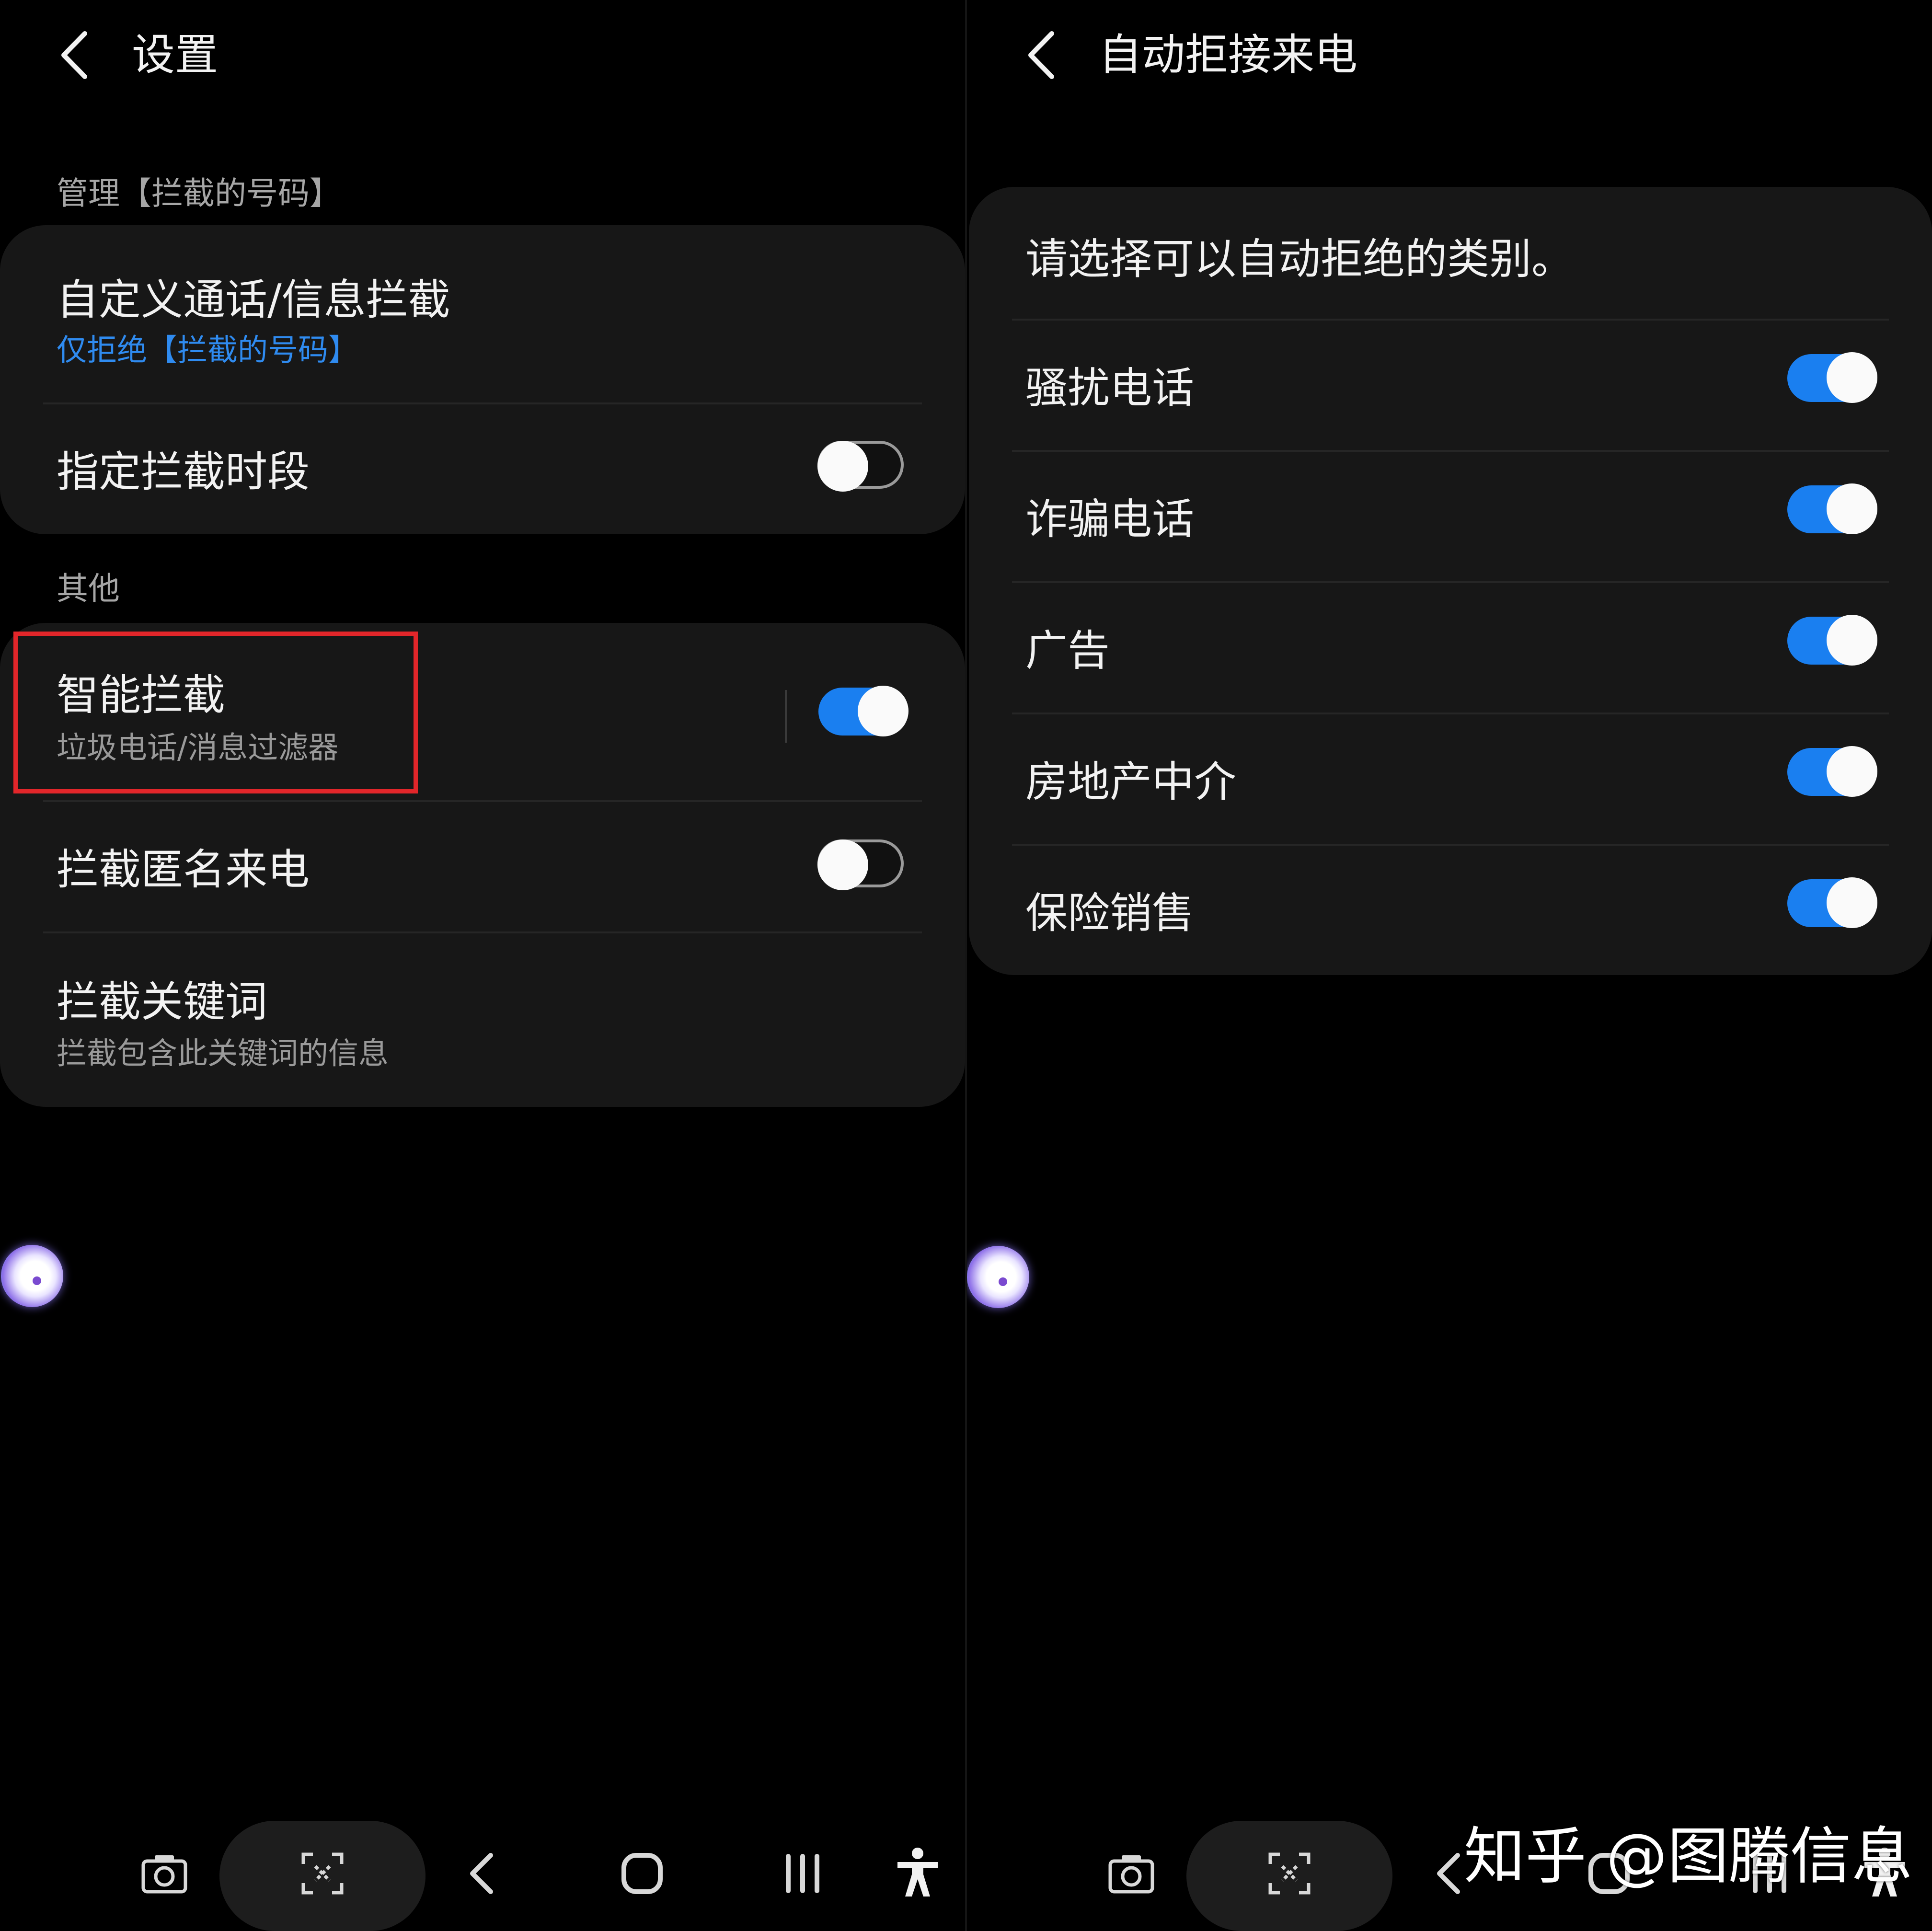  Describe the element at coordinates (1067, 650) in the screenshot. I see `category-label: 广告` at that location.